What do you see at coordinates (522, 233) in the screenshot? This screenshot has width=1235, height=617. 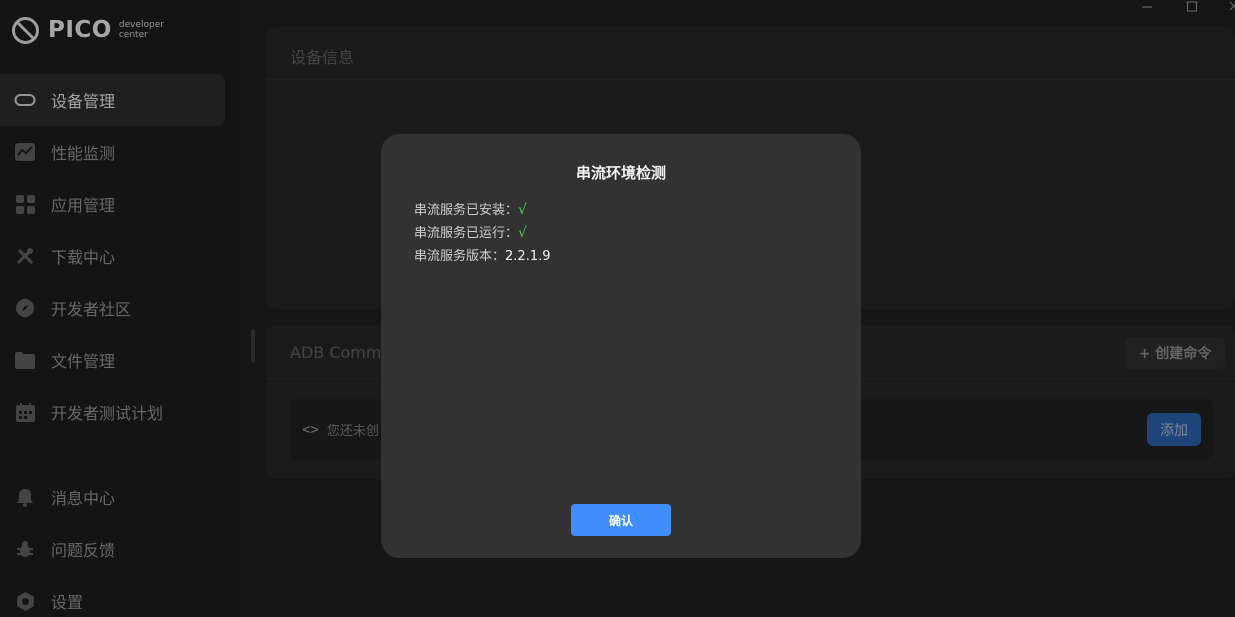 I see `running-check-icon: √` at bounding box center [522, 233].